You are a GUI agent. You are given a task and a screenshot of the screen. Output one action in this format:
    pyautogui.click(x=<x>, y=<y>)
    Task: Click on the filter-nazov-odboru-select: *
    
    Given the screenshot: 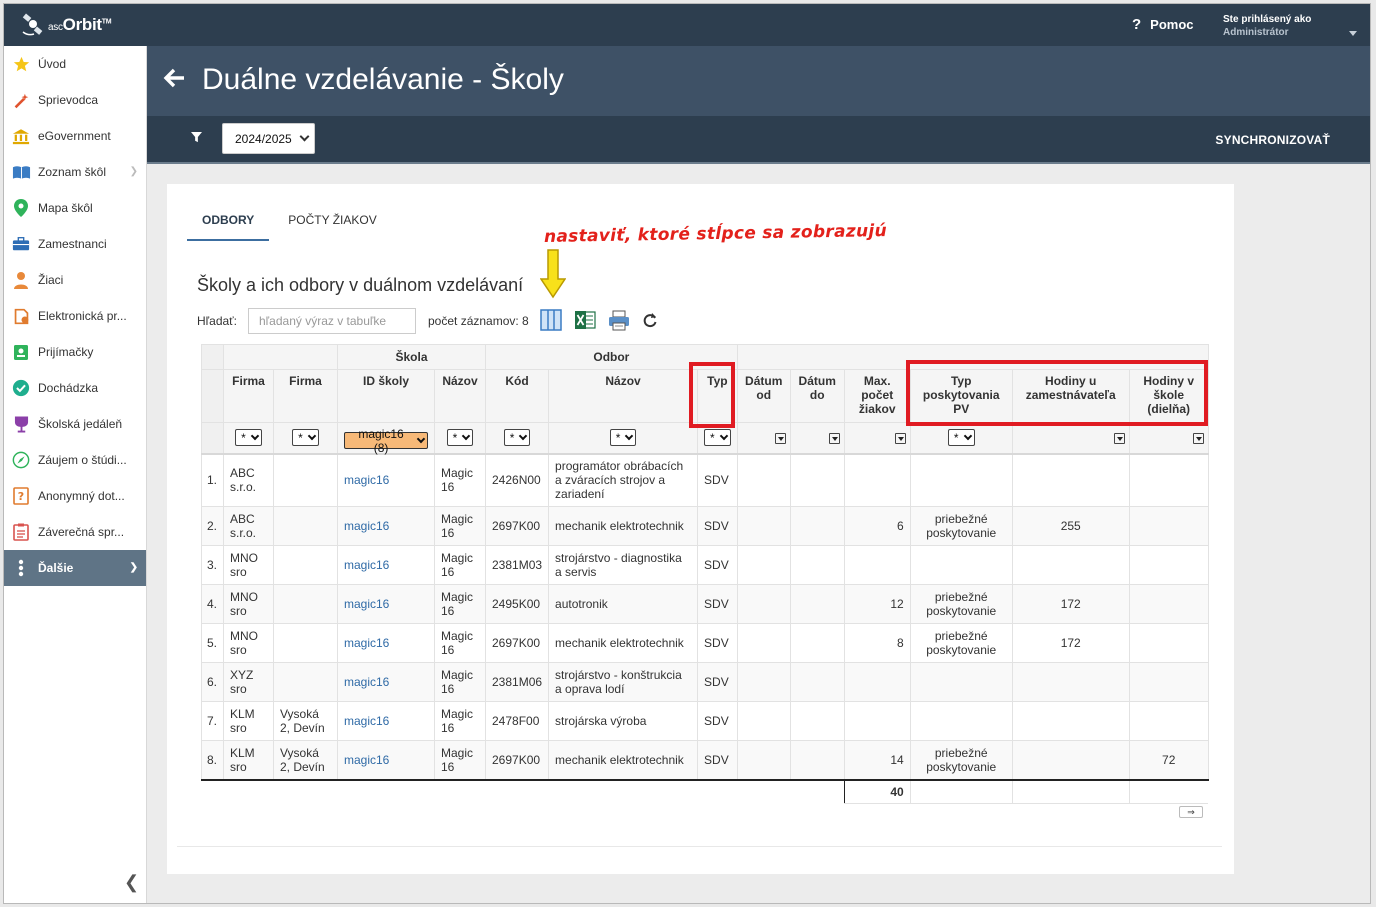 What is the action you would take?
    pyautogui.click(x=623, y=438)
    